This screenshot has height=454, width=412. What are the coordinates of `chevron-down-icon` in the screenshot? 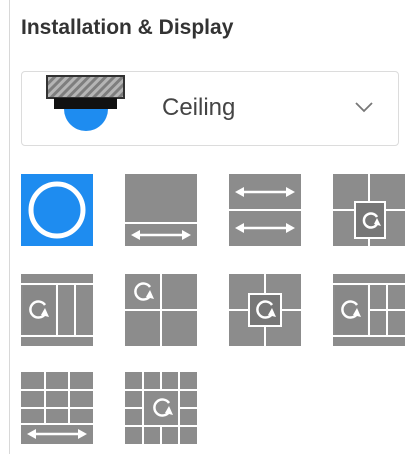 It's located at (364, 107).